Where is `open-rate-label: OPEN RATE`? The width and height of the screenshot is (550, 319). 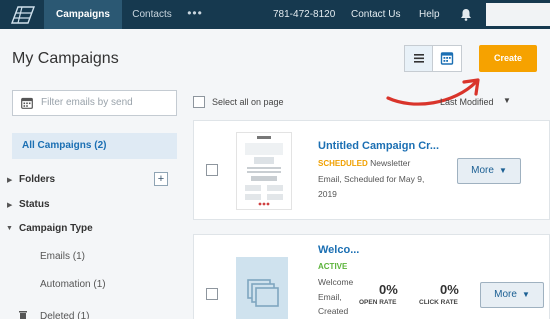
open-rate-label: OPEN RATE is located at coordinates (378, 302).